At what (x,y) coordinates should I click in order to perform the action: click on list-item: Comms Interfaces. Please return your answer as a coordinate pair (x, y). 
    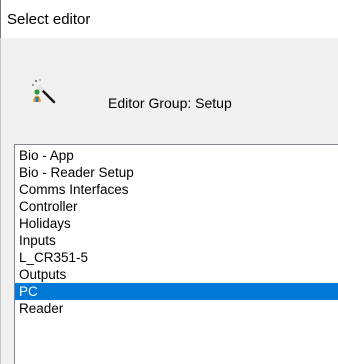
    Looking at the image, I should click on (176, 189).